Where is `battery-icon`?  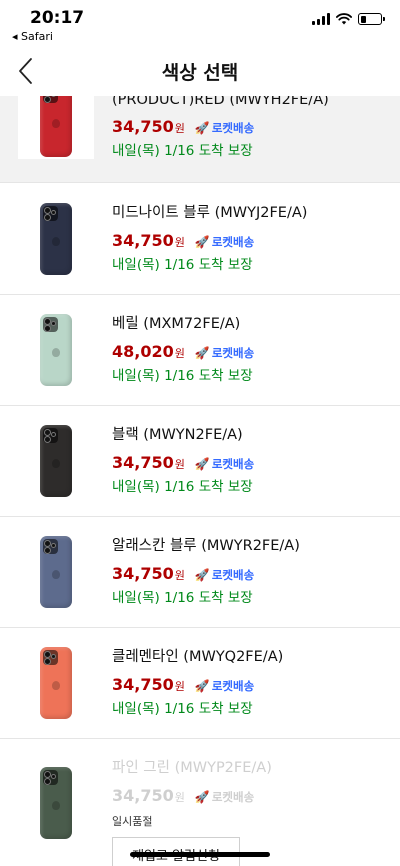
battery-icon is located at coordinates (371, 19).